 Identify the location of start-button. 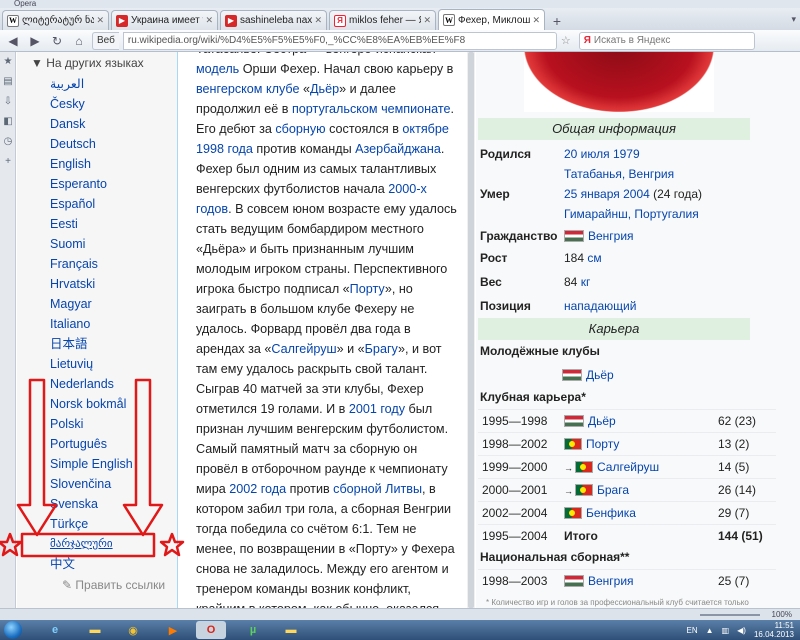
(13, 630).